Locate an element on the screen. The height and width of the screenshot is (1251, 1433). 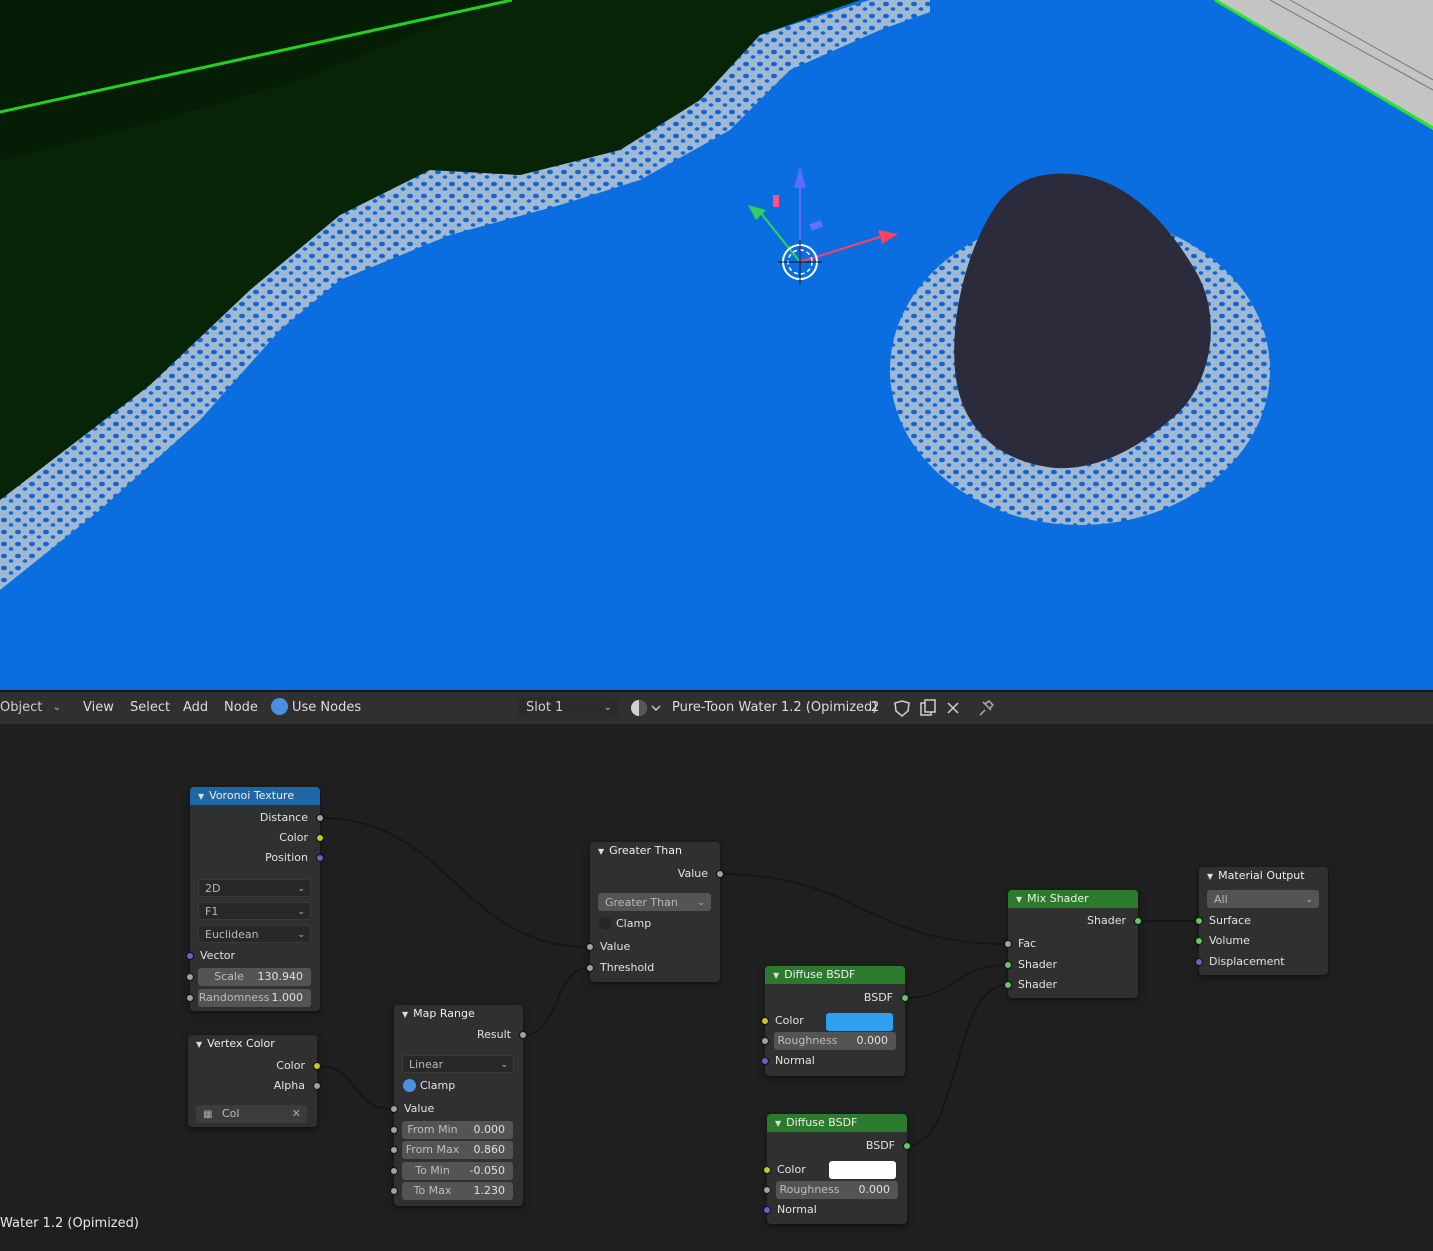
node-header: ▼ Vertex Color is located at coordinates (252, 1044).